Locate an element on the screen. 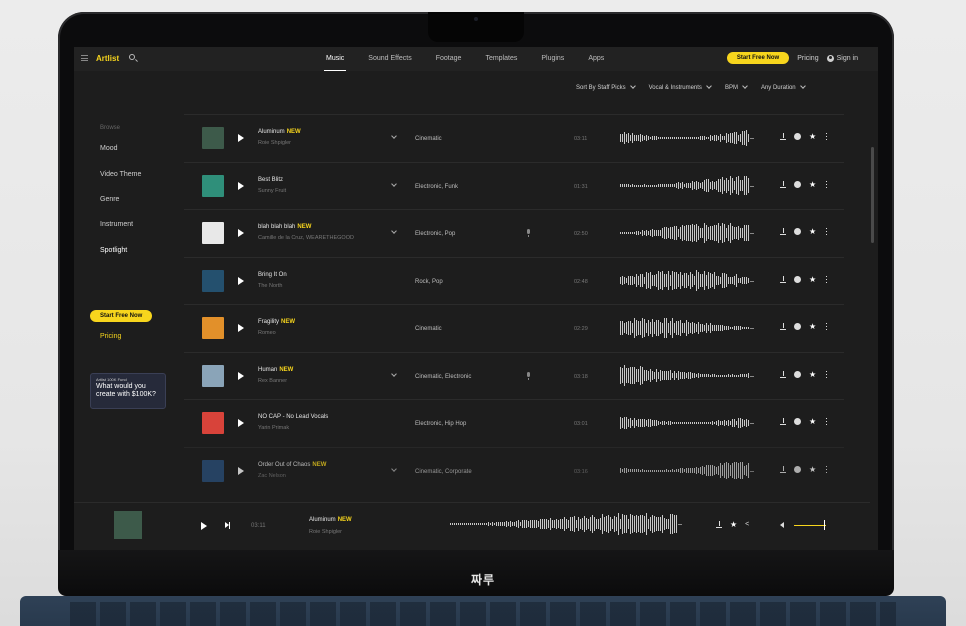  tab-plugins: Plugins is located at coordinates (552, 59).